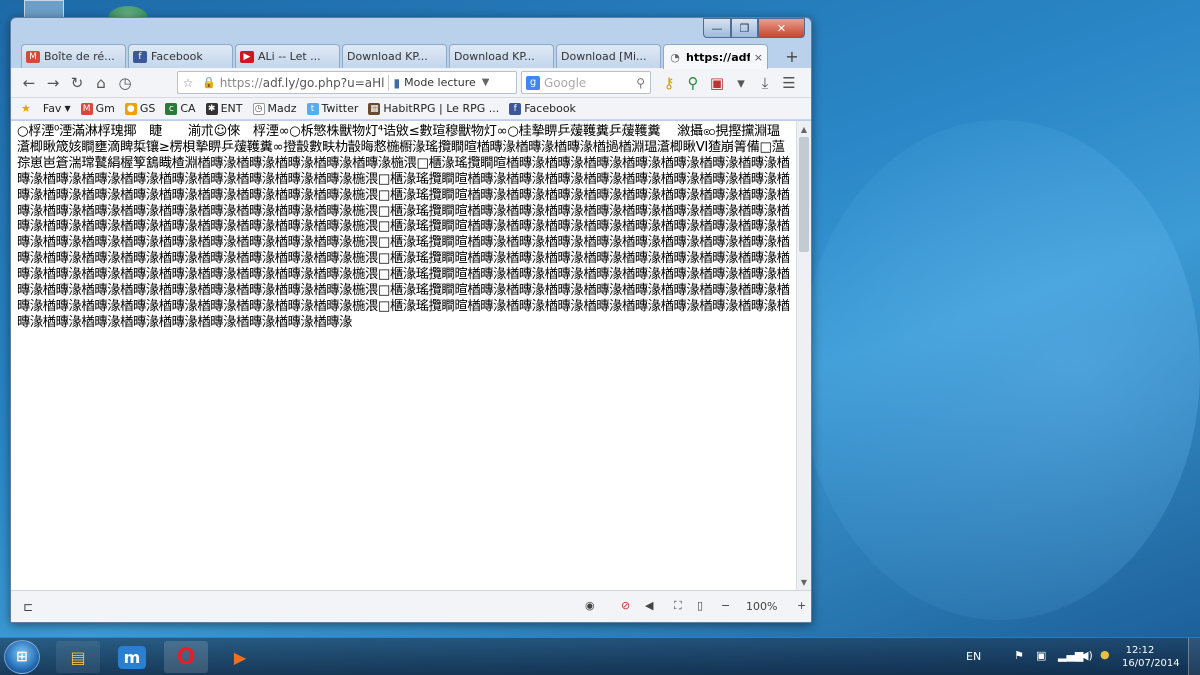 Image resolution: width=1200 pixels, height=675 pixels. I want to click on bookmark-gs: ● GS, so click(140, 108).